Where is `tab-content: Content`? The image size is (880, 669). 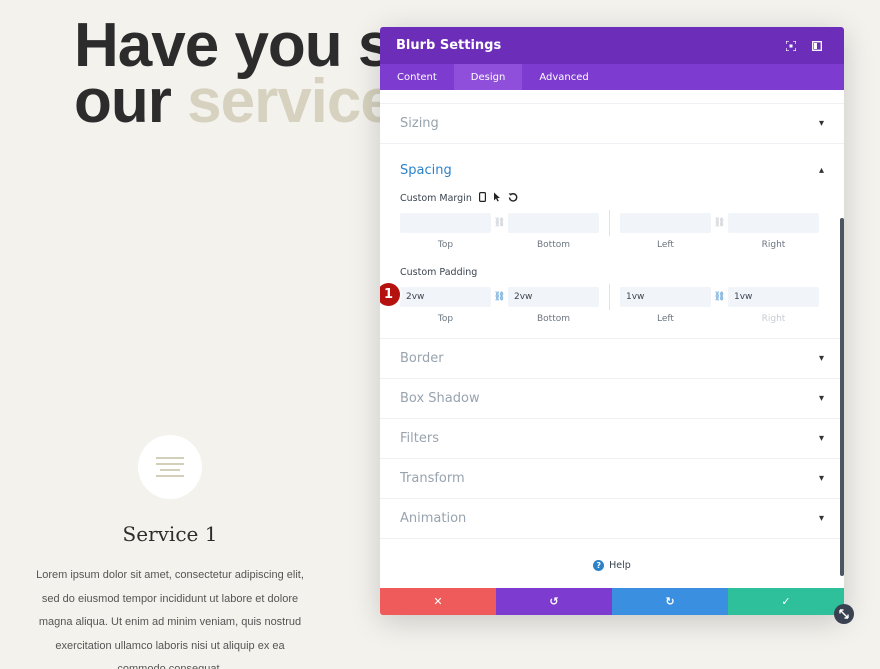 tab-content: Content is located at coordinates (417, 77).